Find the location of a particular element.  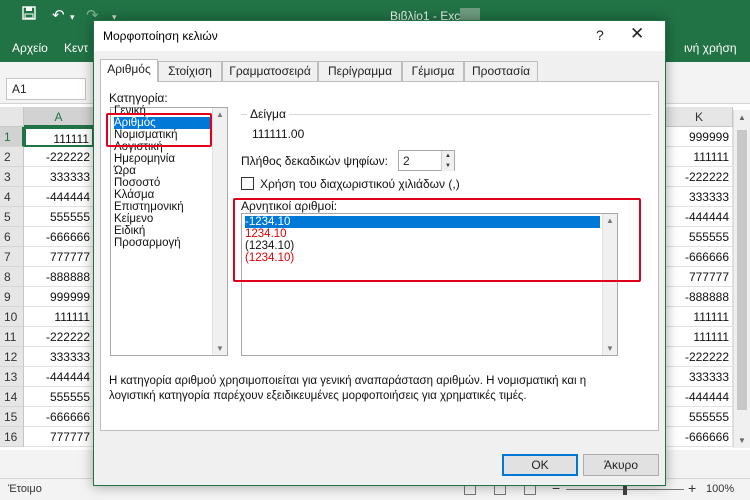

undo-dropdown-icon: ▾ is located at coordinates (72, 17).